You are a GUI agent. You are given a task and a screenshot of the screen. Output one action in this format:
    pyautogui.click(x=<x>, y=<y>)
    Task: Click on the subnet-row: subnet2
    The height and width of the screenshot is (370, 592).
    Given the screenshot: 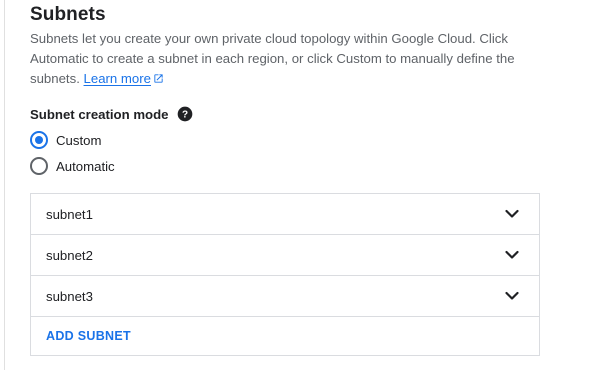 What is the action you would take?
    pyautogui.click(x=285, y=255)
    